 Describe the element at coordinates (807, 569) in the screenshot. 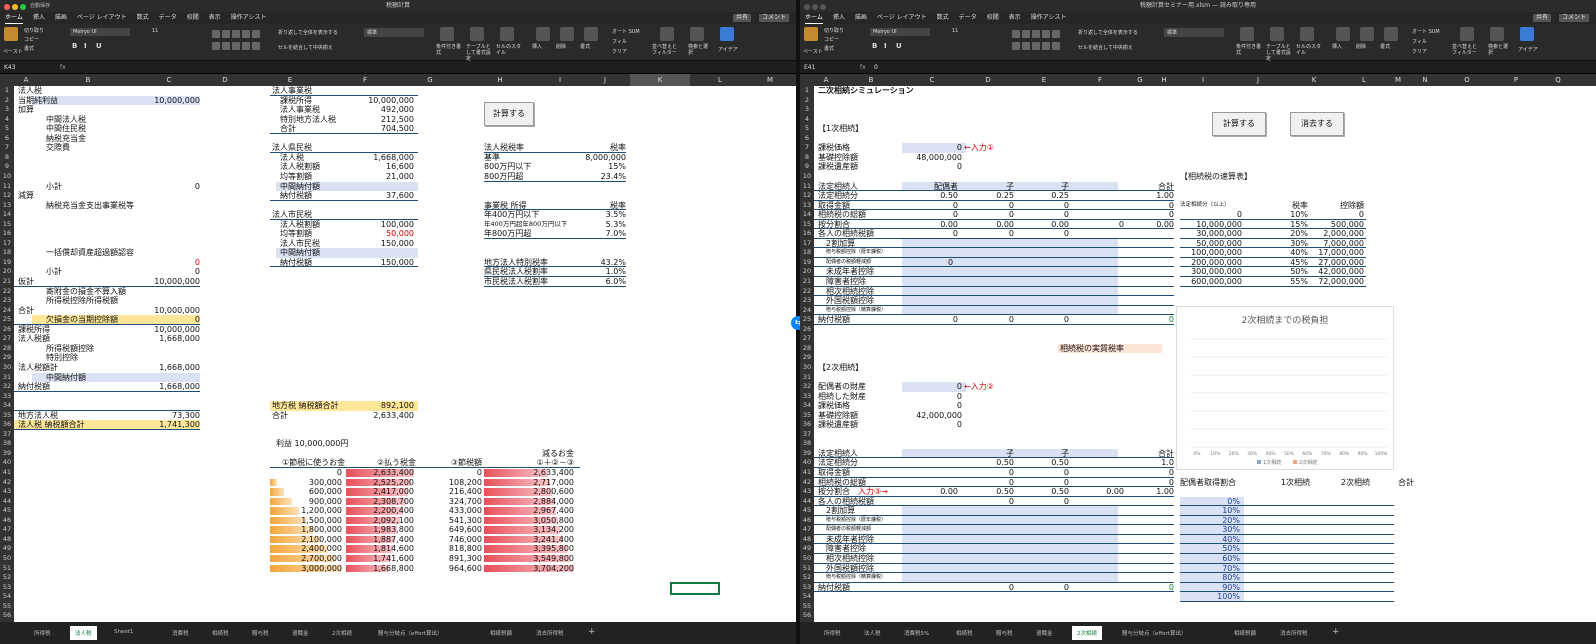

I see `row-header: 51` at that location.